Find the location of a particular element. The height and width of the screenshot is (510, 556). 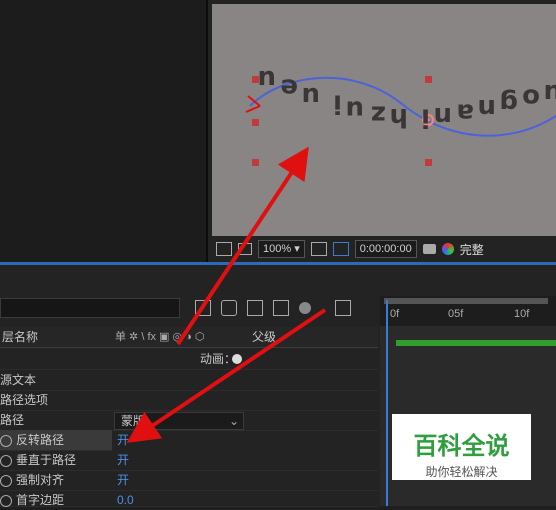

watermark-subtitle: 助你轻松解决 is located at coordinates (461, 472).